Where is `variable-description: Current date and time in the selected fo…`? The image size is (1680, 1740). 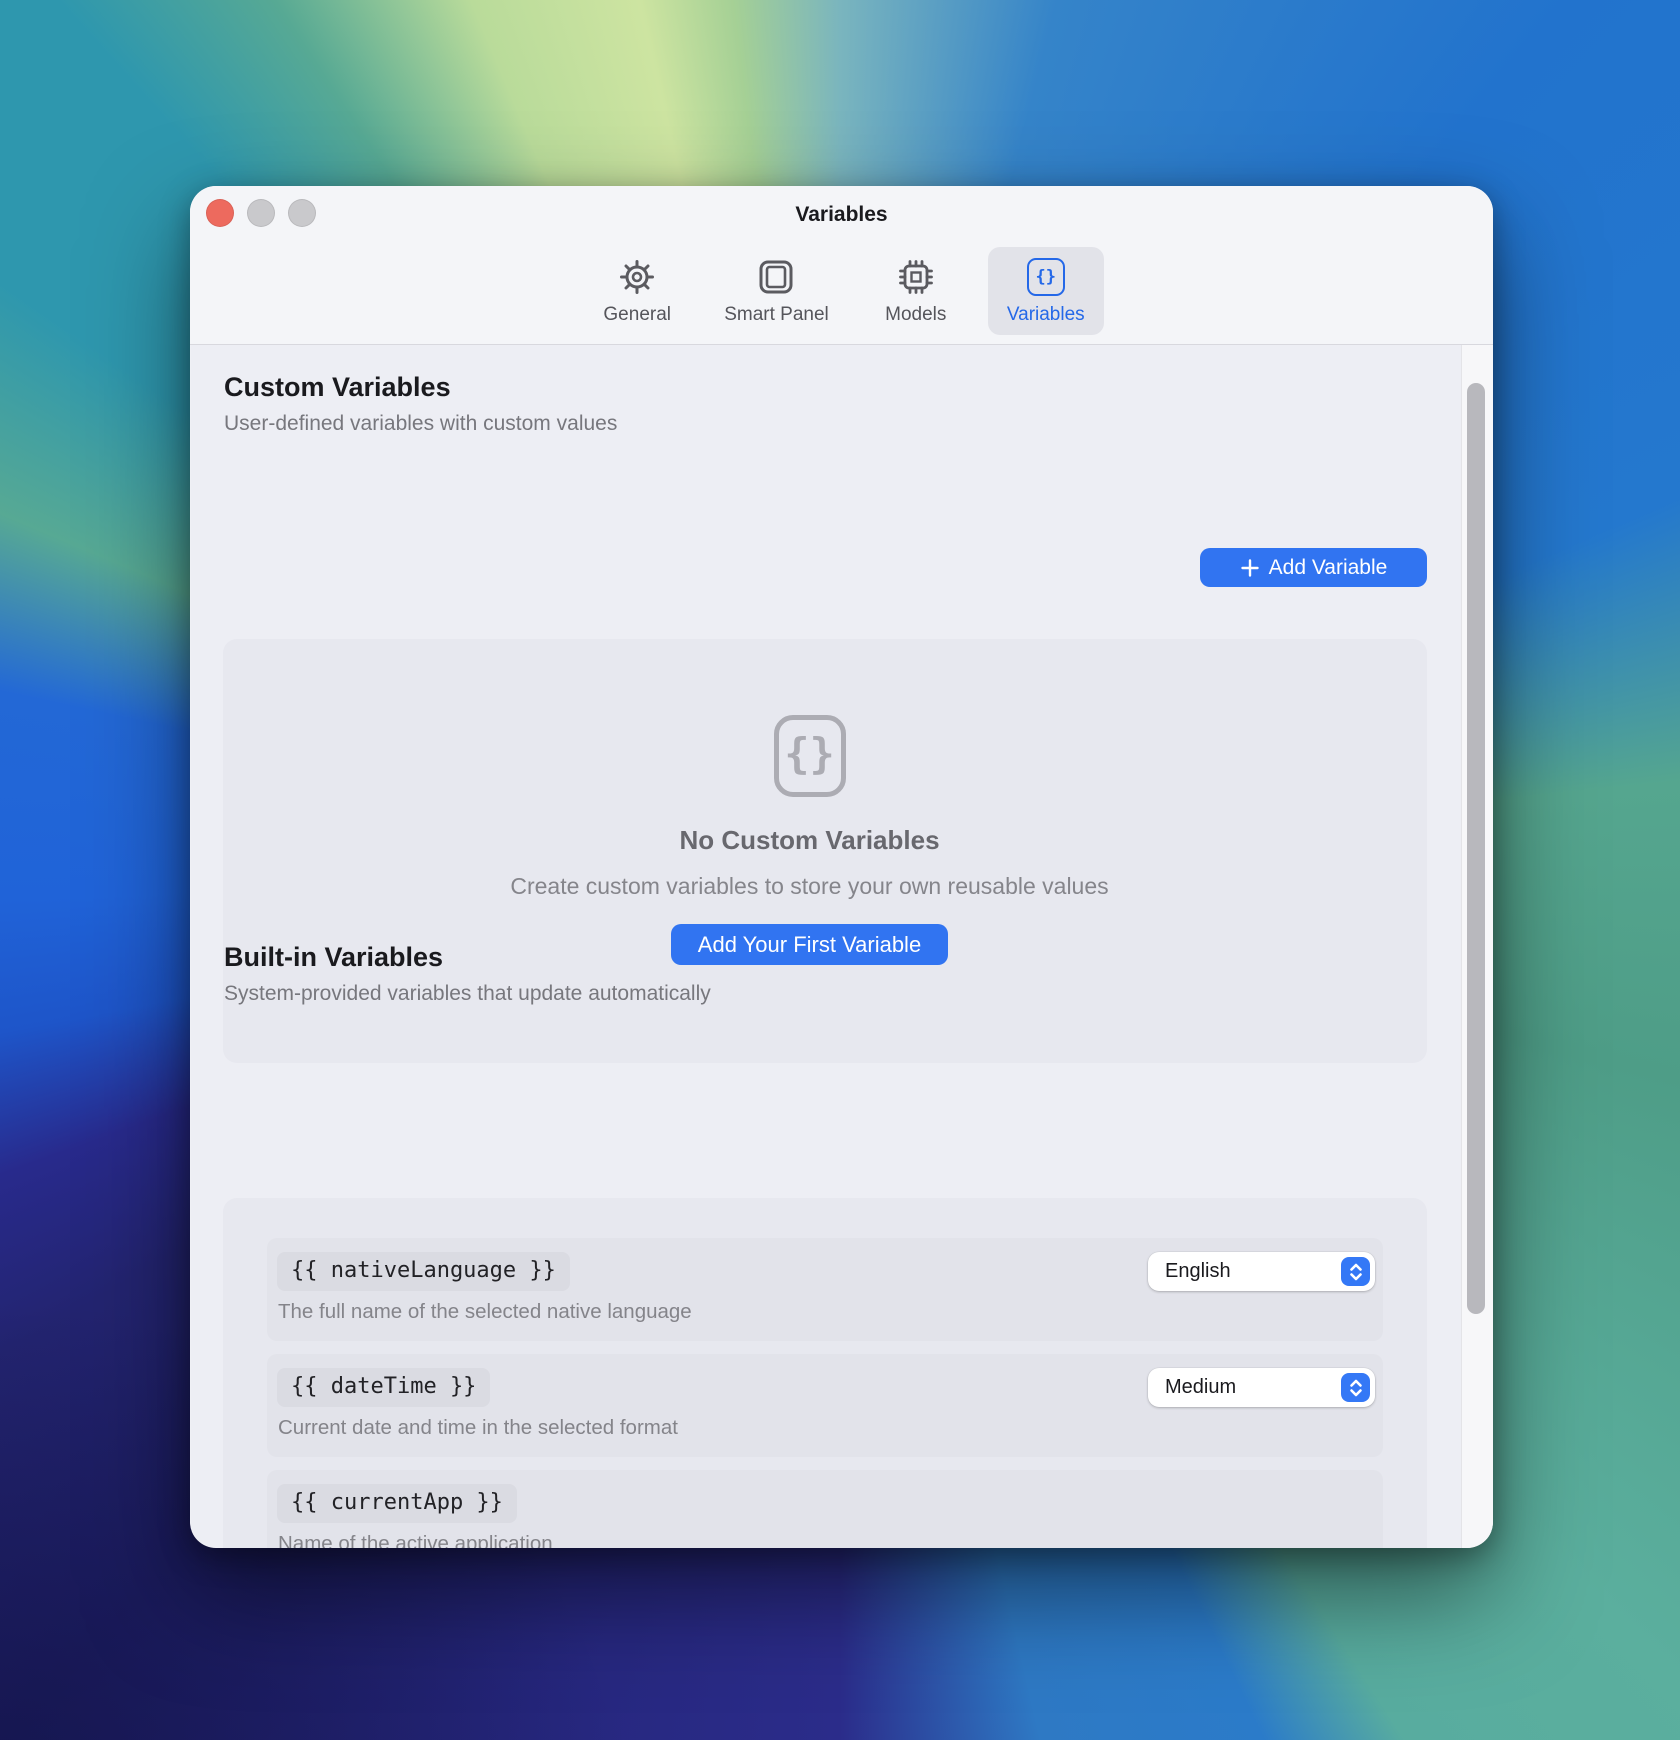
variable-description: Current date and time in the selected fo… is located at coordinates (478, 1428).